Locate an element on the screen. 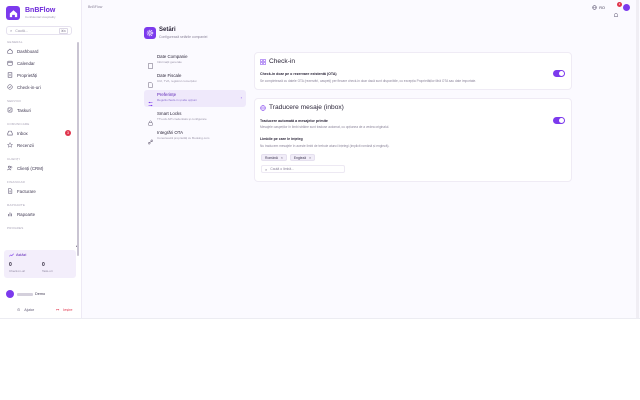  language-switcher: RO is located at coordinates (598, 7).